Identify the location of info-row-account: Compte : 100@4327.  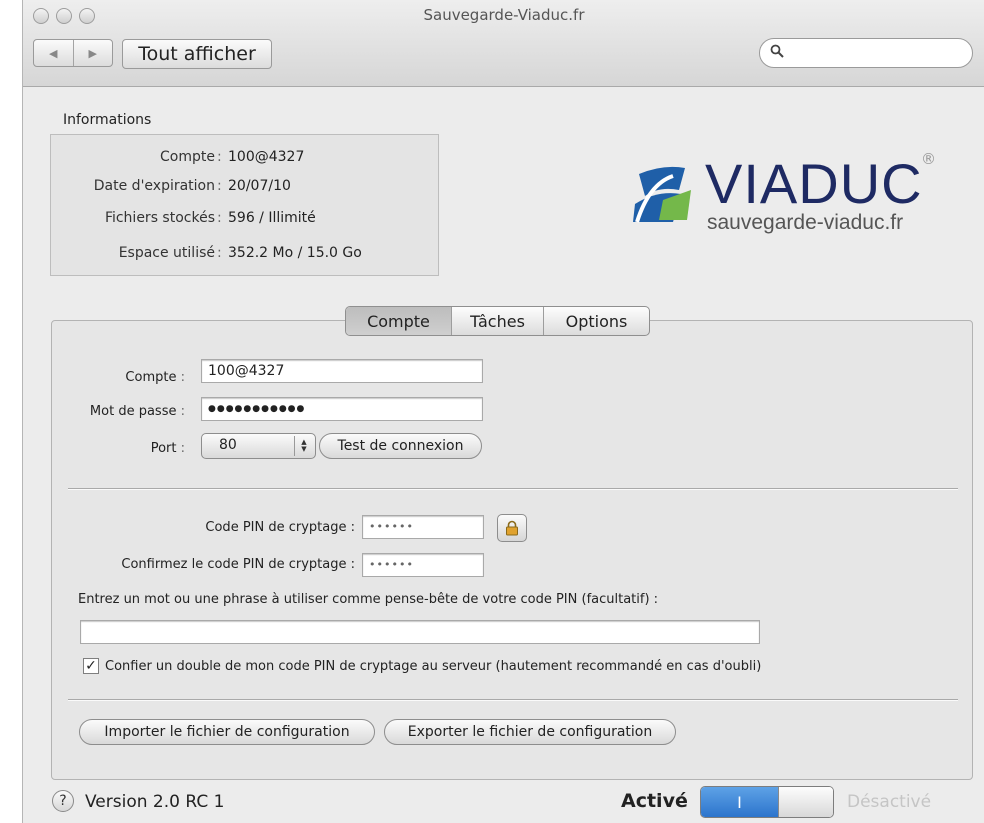
(232, 157).